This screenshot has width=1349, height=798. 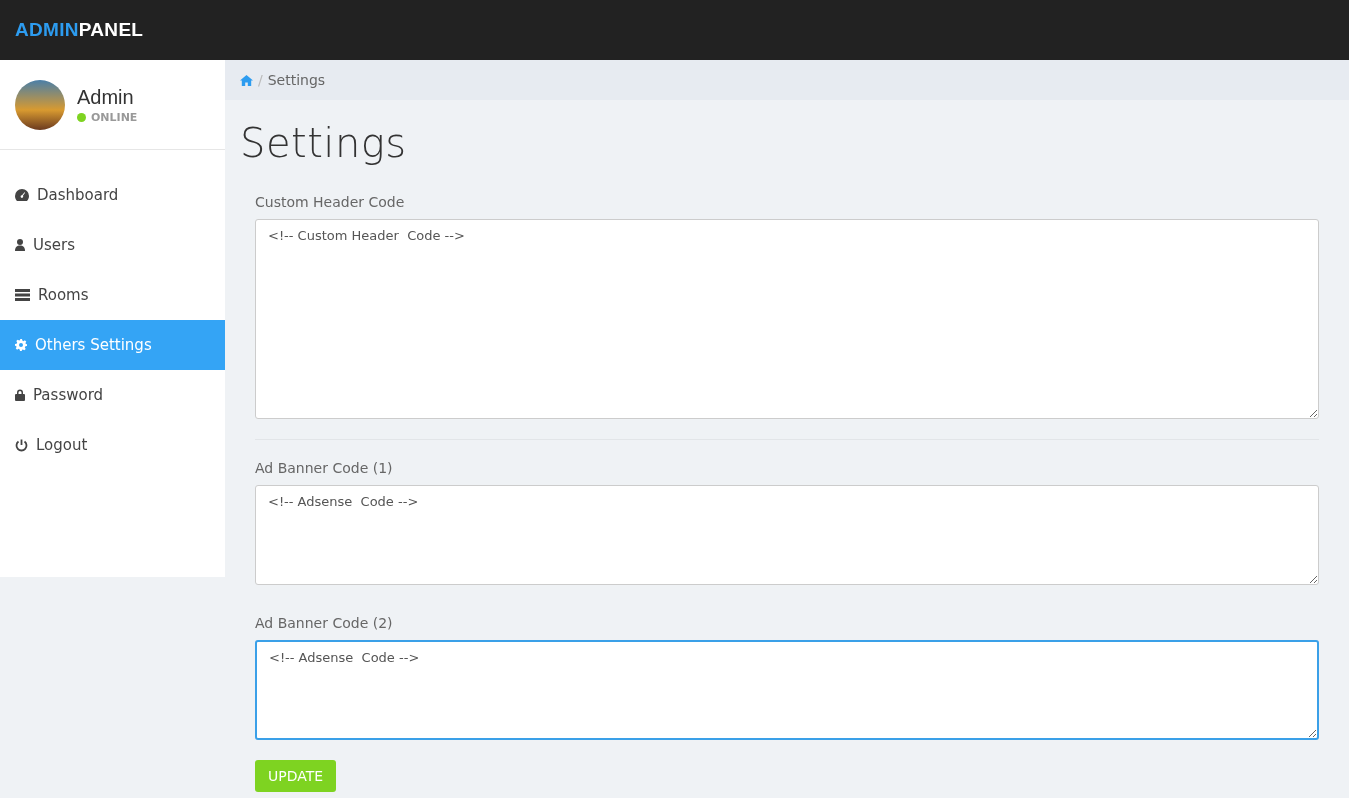 What do you see at coordinates (330, 202) in the screenshot?
I see `field-label: Custom Header Code` at bounding box center [330, 202].